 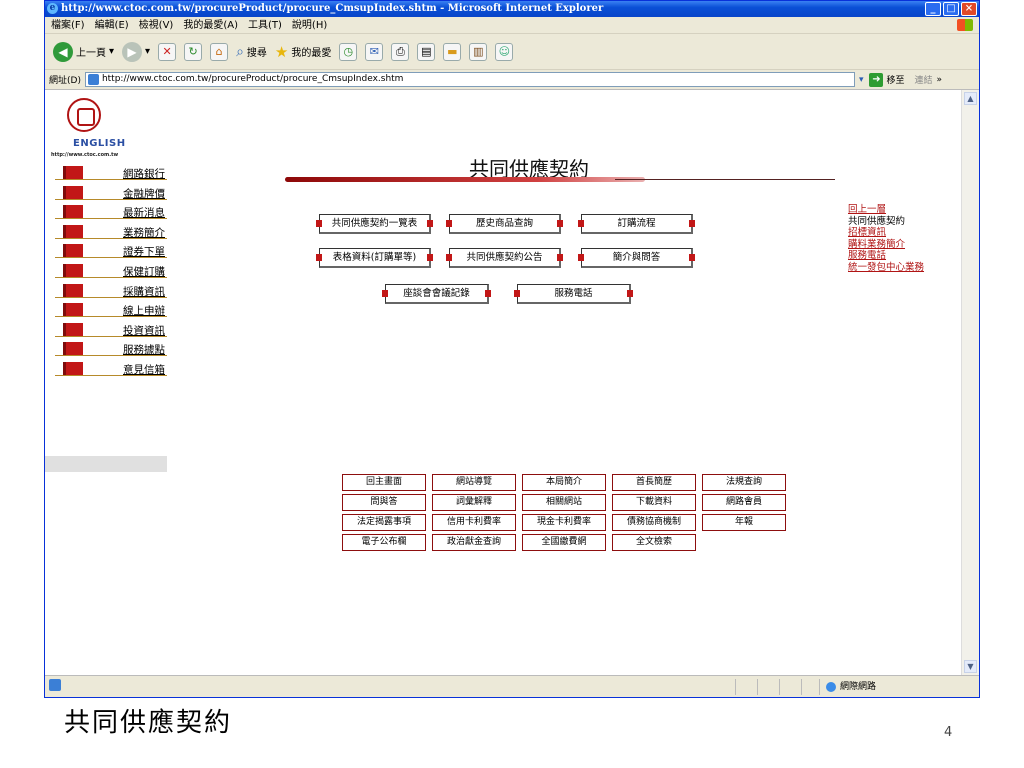 I want to click on go-button: ➜ 移至, so click(x=887, y=79).